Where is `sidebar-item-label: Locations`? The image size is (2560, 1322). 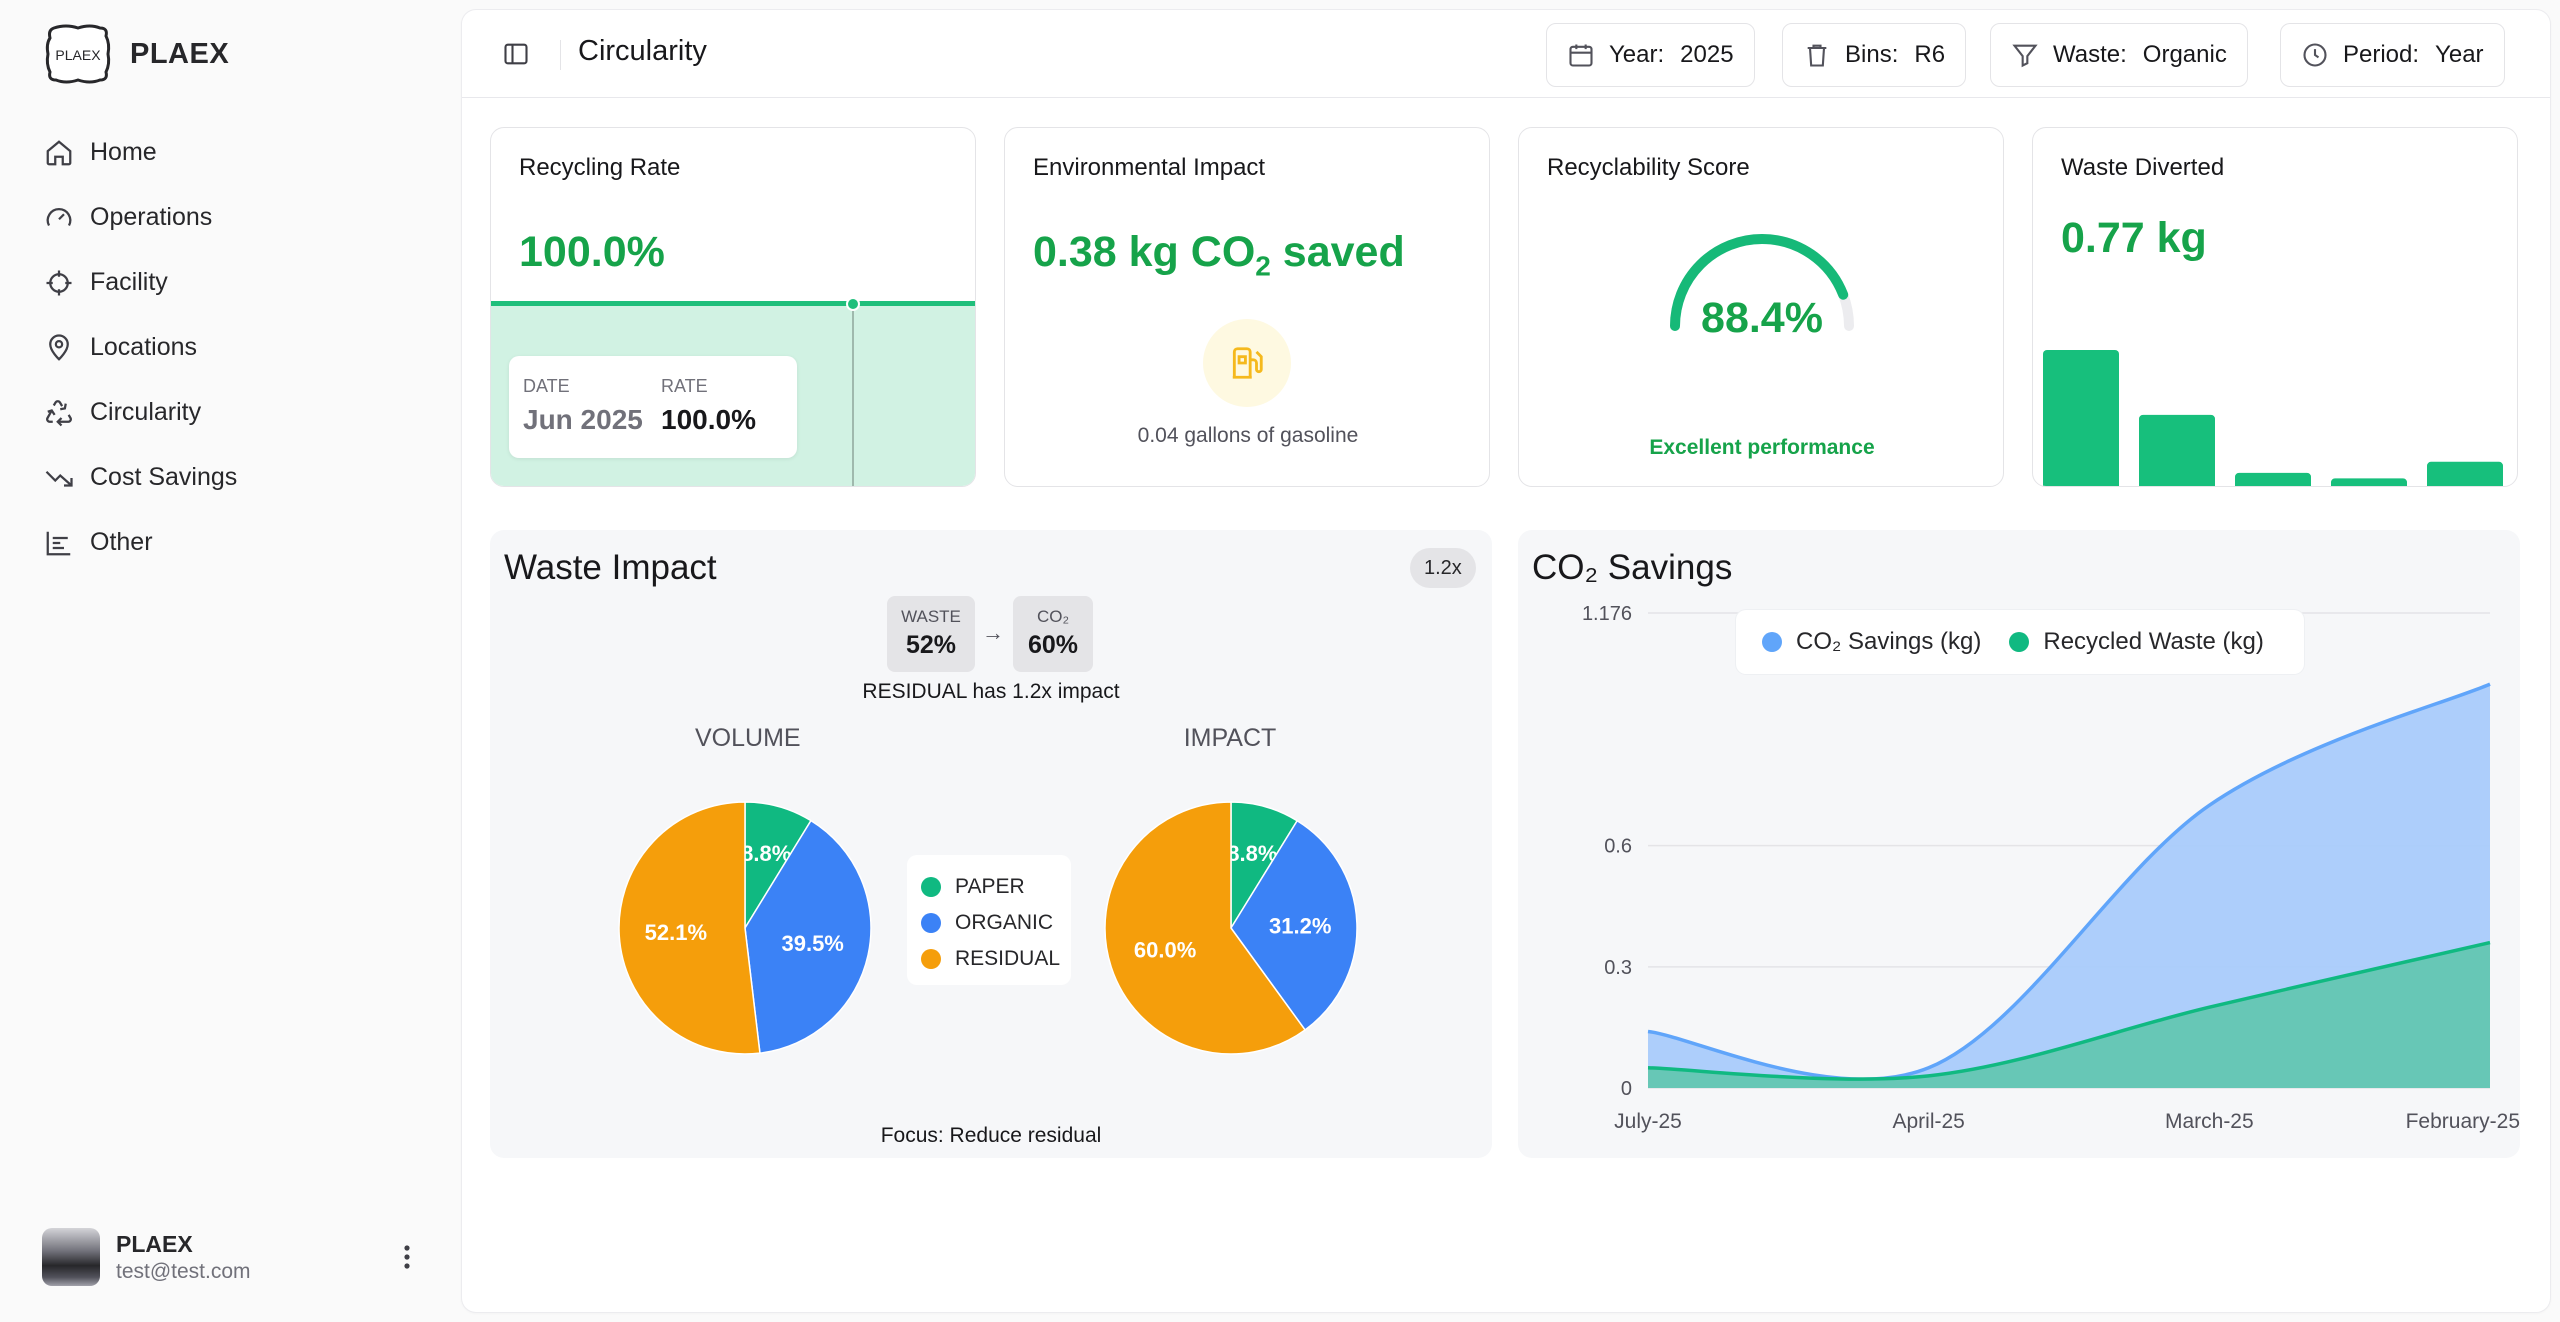 sidebar-item-label: Locations is located at coordinates (144, 347).